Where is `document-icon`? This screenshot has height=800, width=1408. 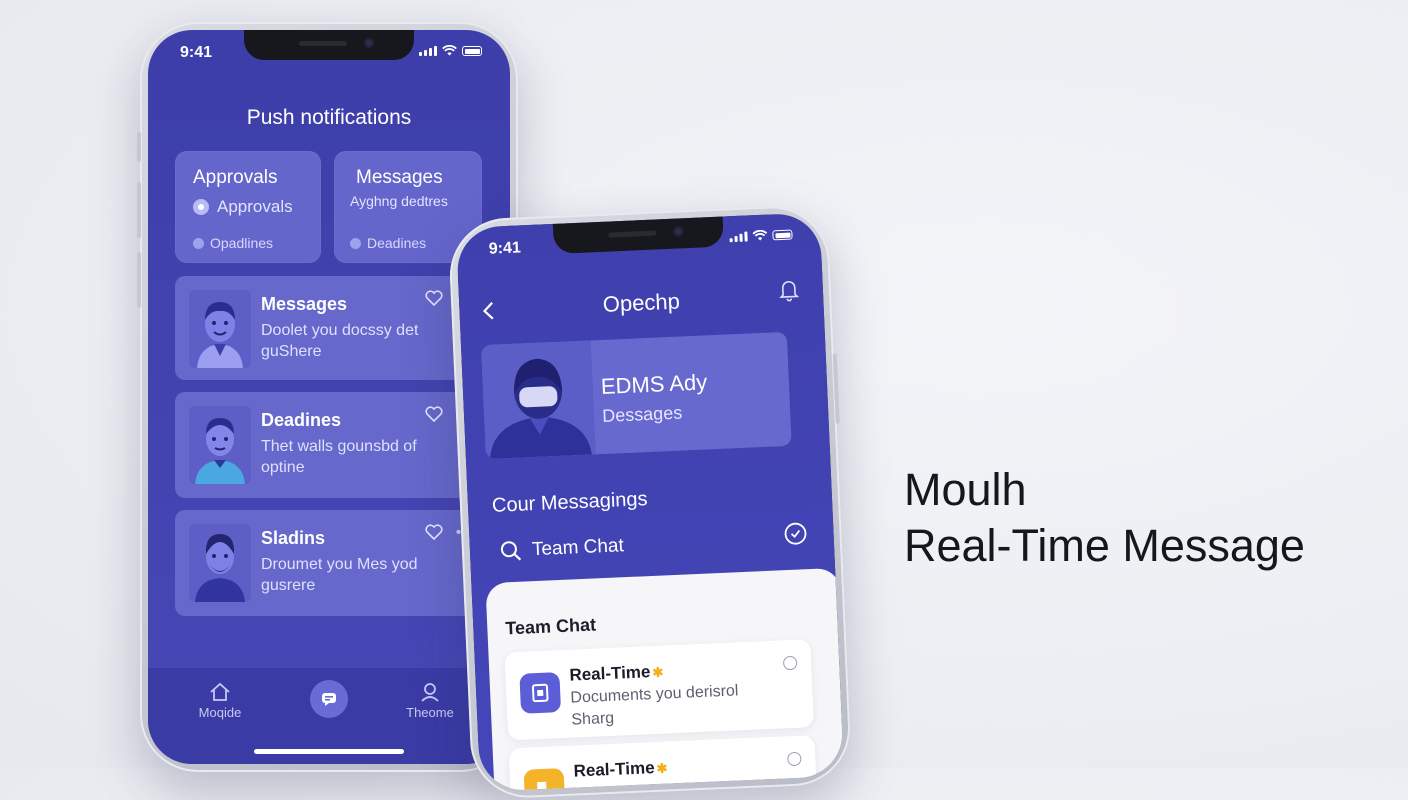 document-icon is located at coordinates (544, 780).